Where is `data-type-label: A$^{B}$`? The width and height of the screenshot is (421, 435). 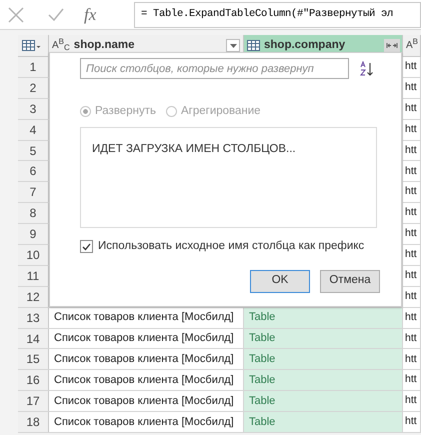 data-type-label: A$^{B}$ is located at coordinates (412, 45).